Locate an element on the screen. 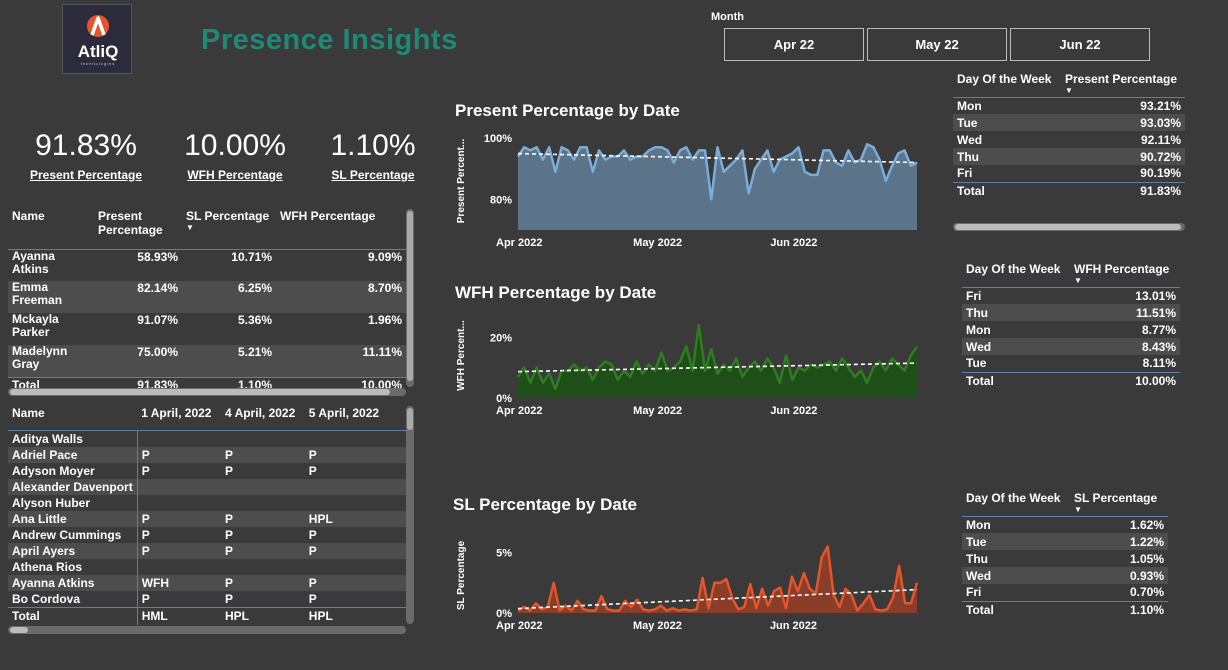 The image size is (1228, 670). matrix-hscroll is located at coordinates (207, 630).